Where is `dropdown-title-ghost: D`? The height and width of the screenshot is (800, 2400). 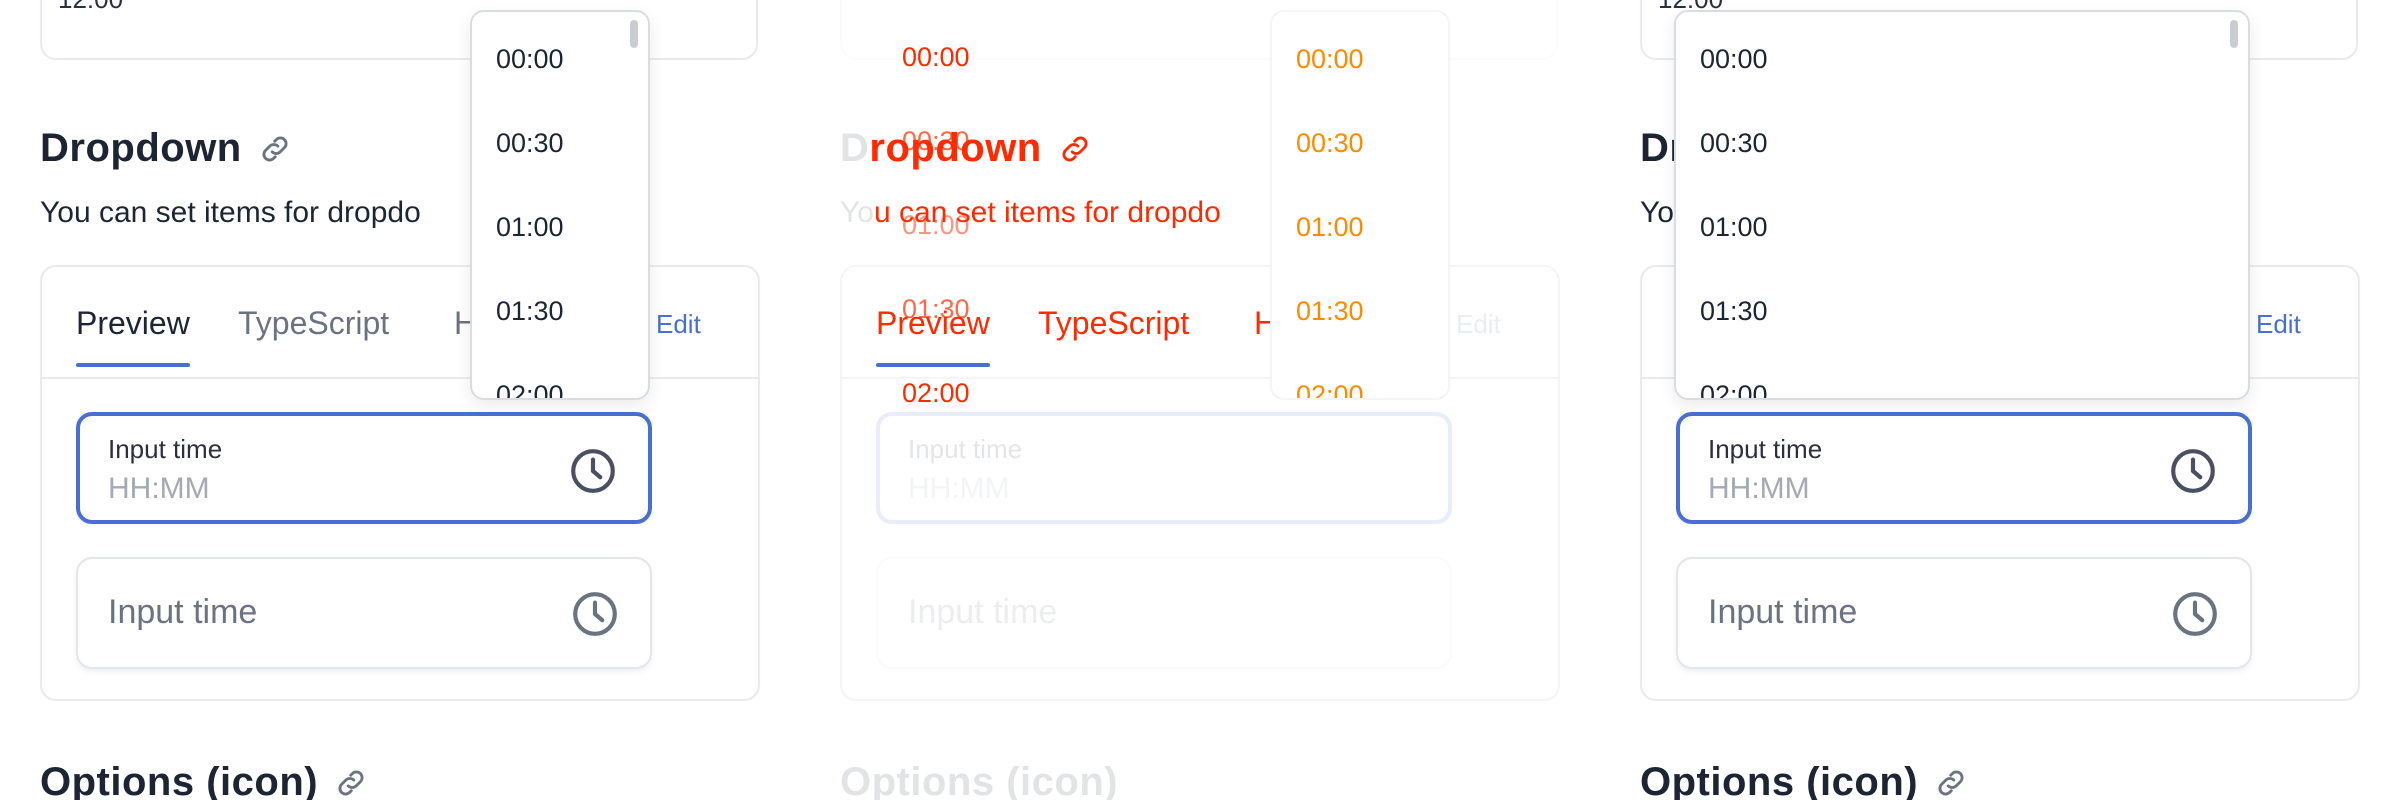 dropdown-title-ghost: D is located at coordinates (855, 148).